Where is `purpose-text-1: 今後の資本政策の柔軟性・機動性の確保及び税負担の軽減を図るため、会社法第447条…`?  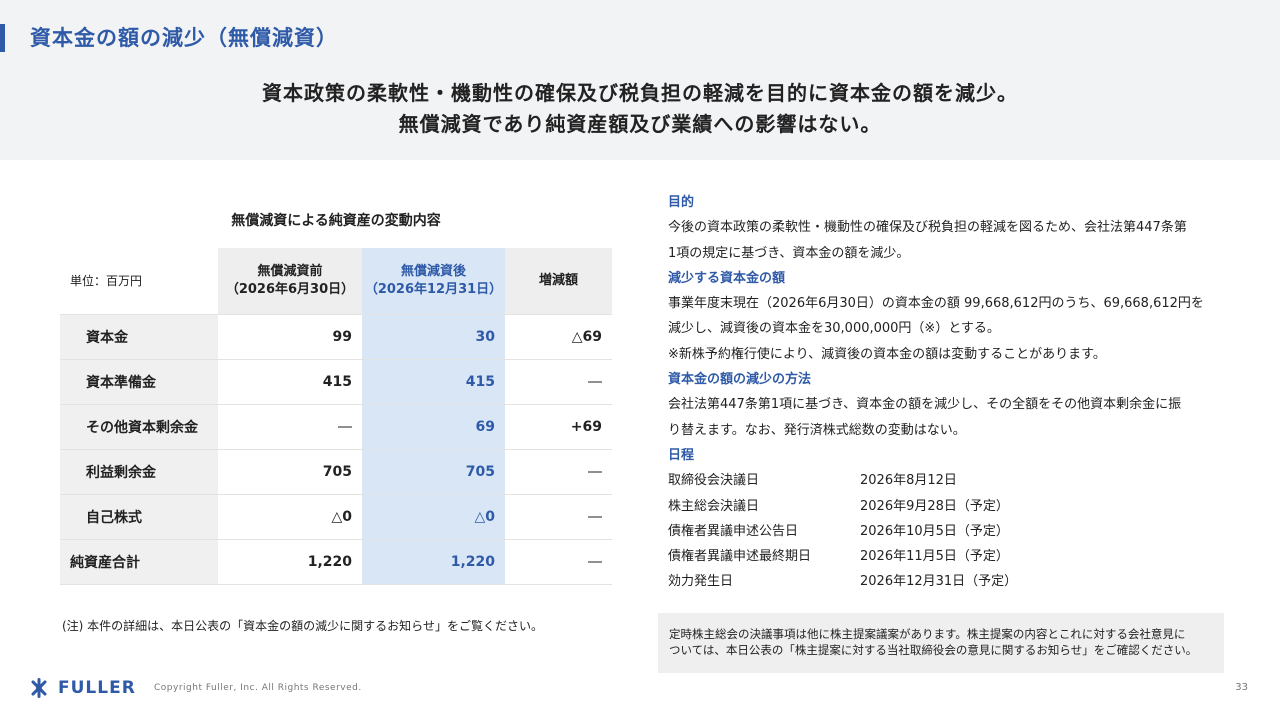
purpose-text-1: 今後の資本政策の柔軟性・機動性の確保及び税負担の軽減を図るため、会社法第447条… is located at coordinates (927, 228).